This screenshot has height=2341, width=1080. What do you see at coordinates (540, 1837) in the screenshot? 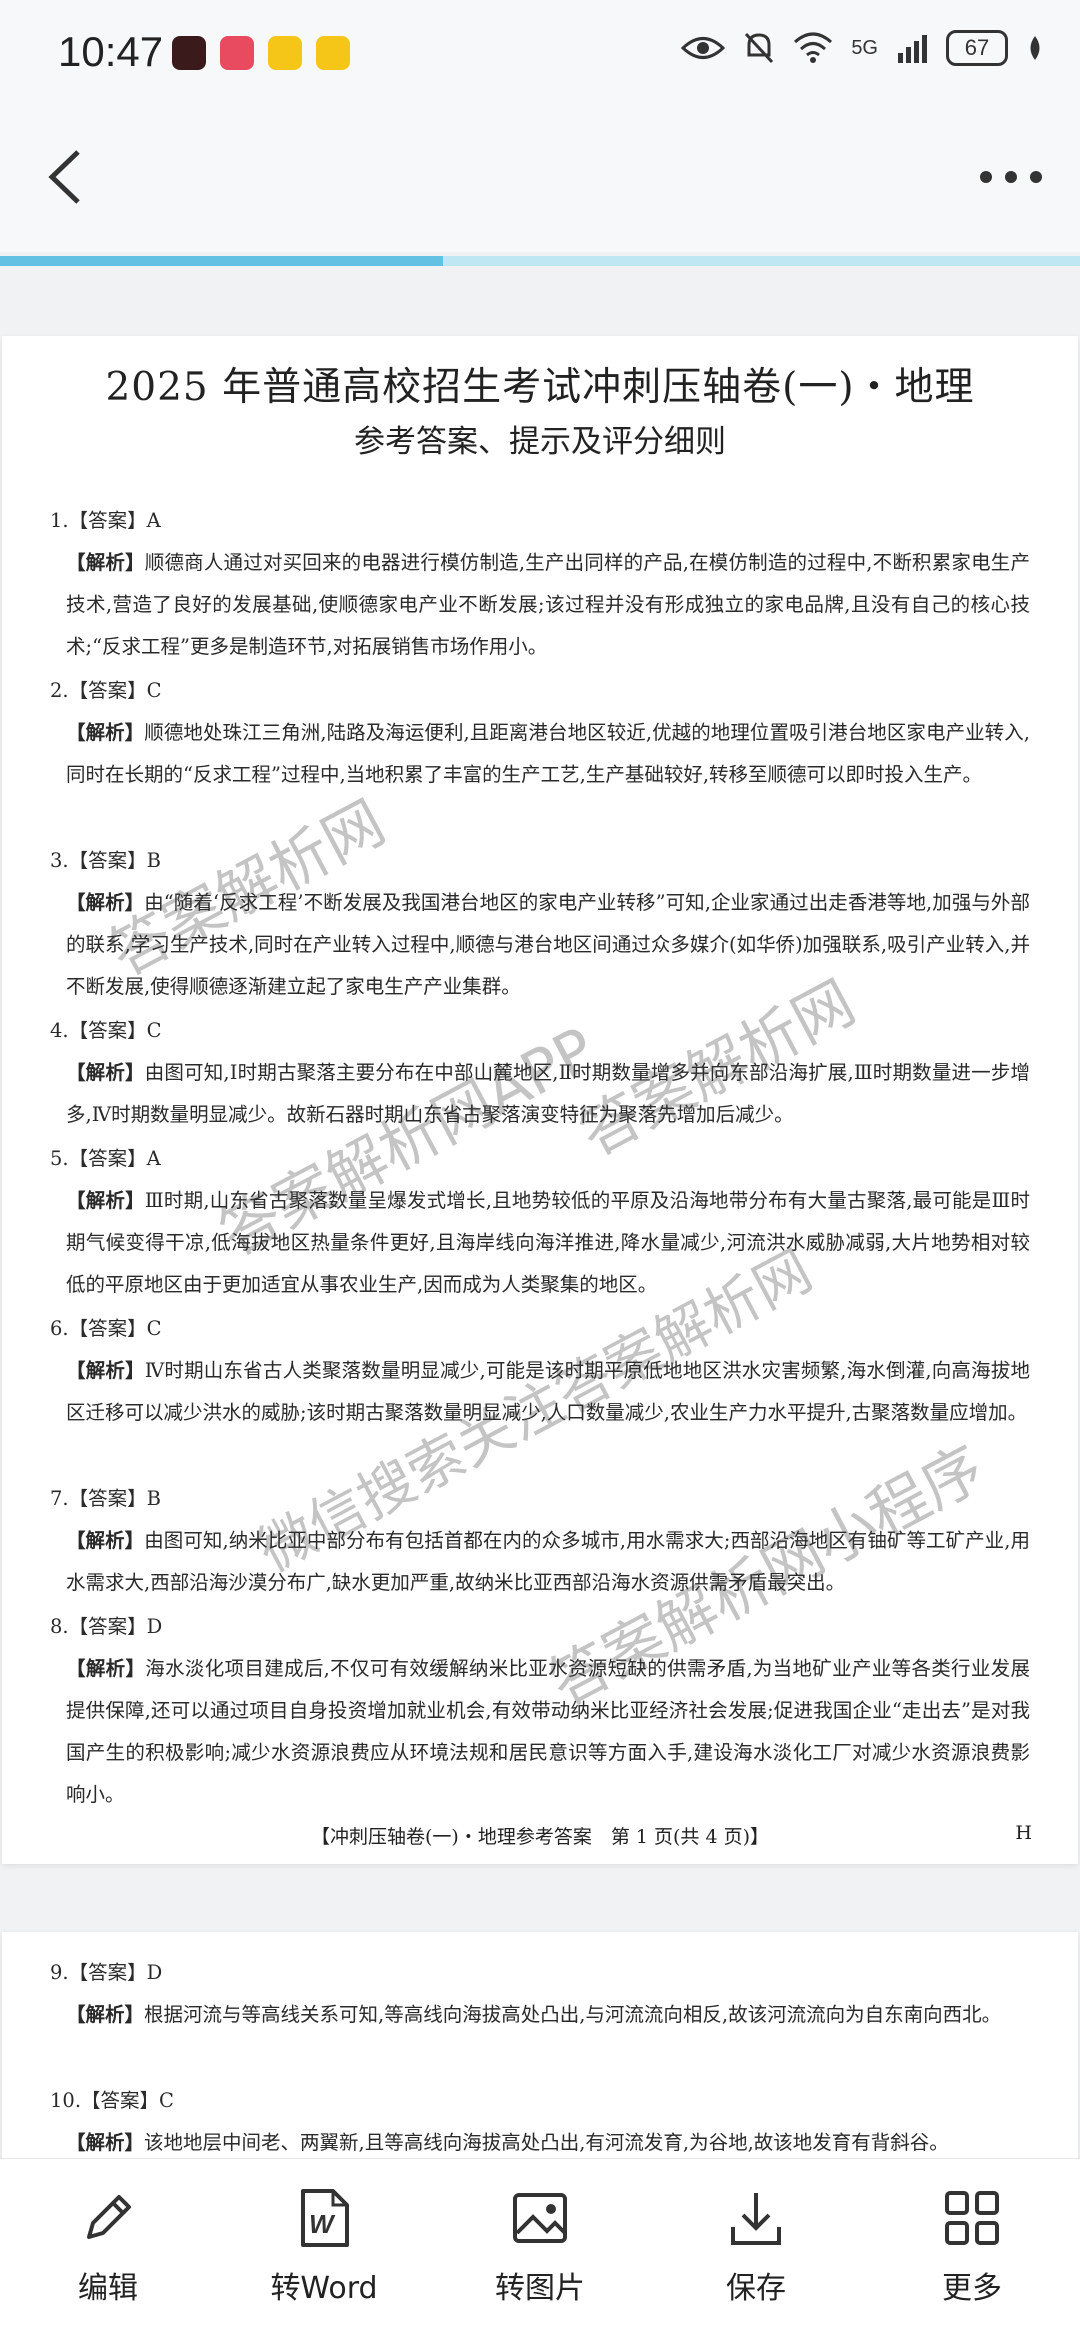
I see `page-footer: 【冲刺压轴卷(一)・地理参考答案 第 1 页(共 4 页)】` at bounding box center [540, 1837].